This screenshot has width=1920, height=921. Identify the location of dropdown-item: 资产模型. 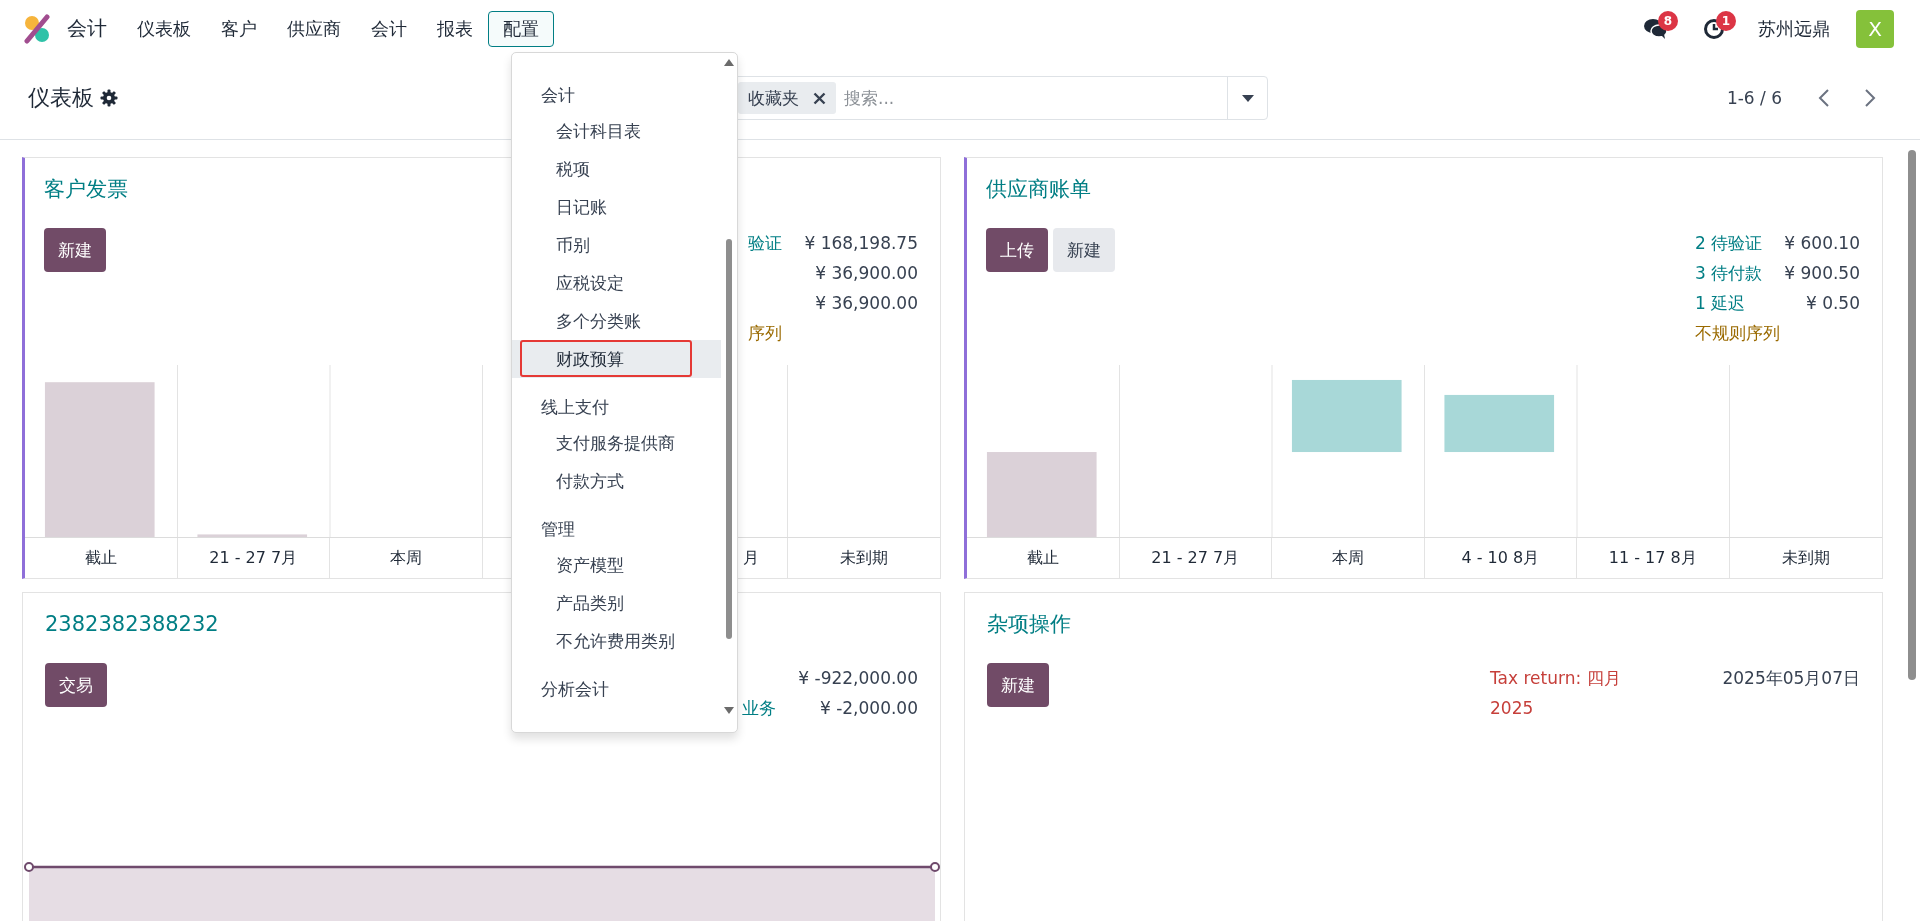
(616, 565).